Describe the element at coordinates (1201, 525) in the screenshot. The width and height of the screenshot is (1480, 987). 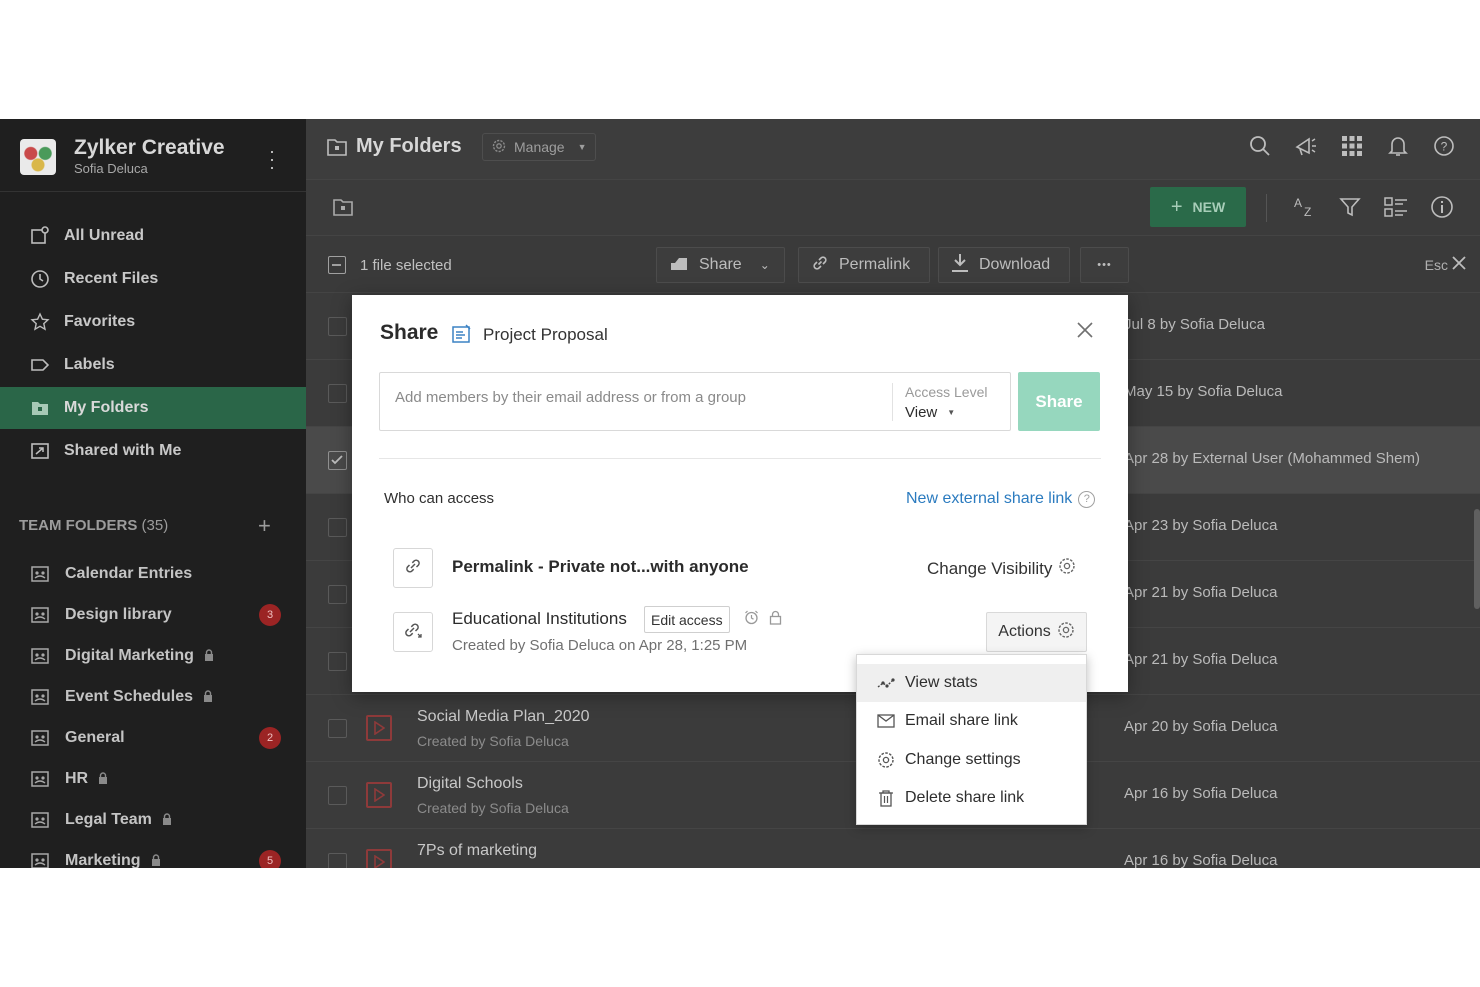
I see `modified-text: Apr 23 by Sofia Deluca` at that location.